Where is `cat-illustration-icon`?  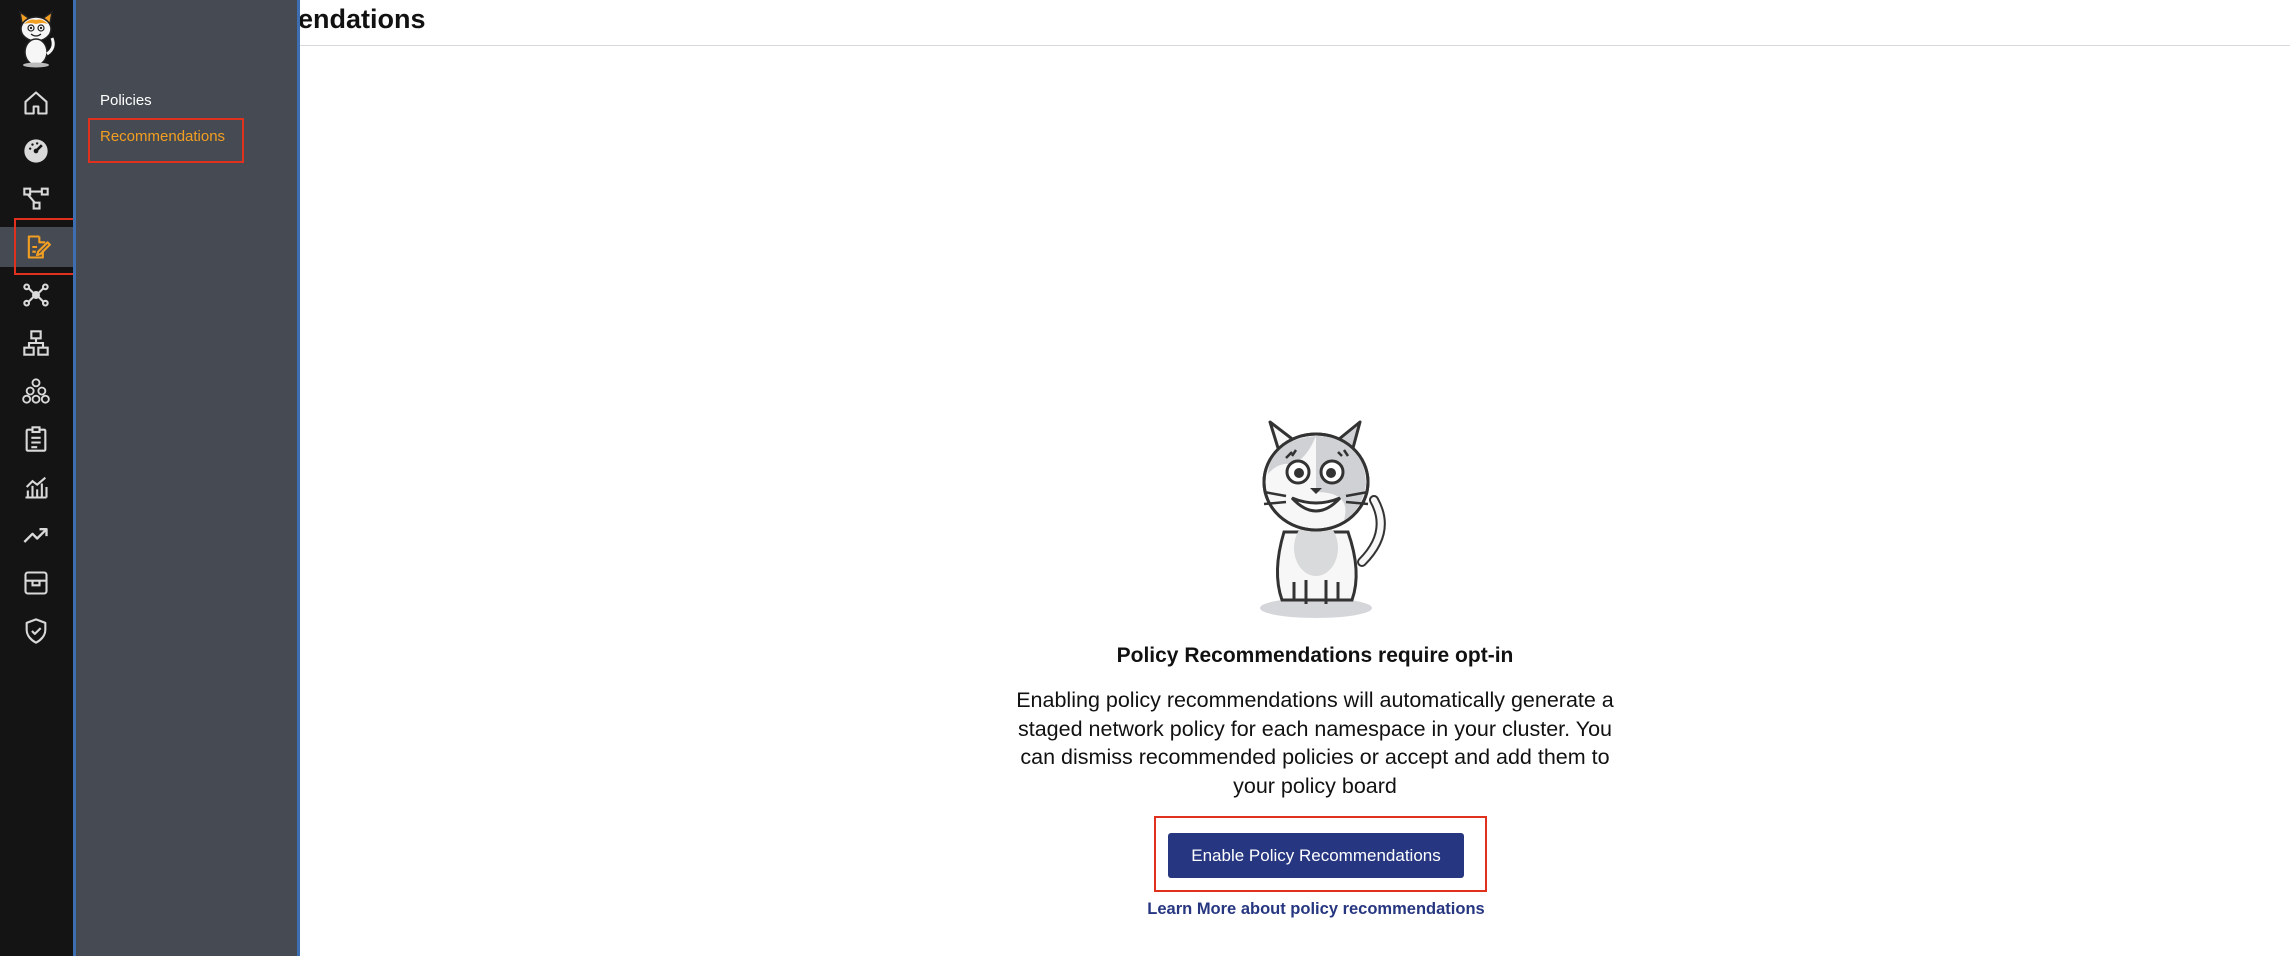 cat-illustration-icon is located at coordinates (1322, 516).